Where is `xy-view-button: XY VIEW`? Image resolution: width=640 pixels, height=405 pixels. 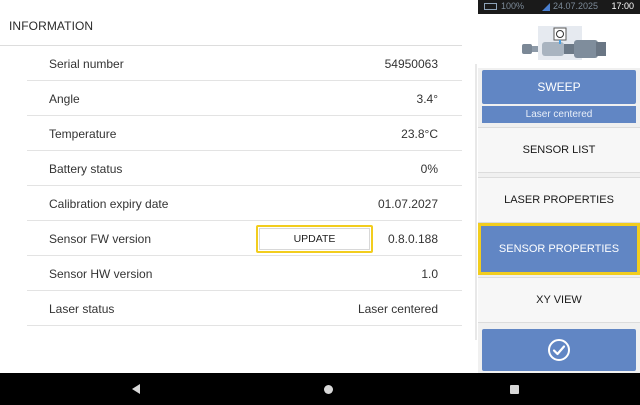 xy-view-button: XY VIEW is located at coordinates (559, 300).